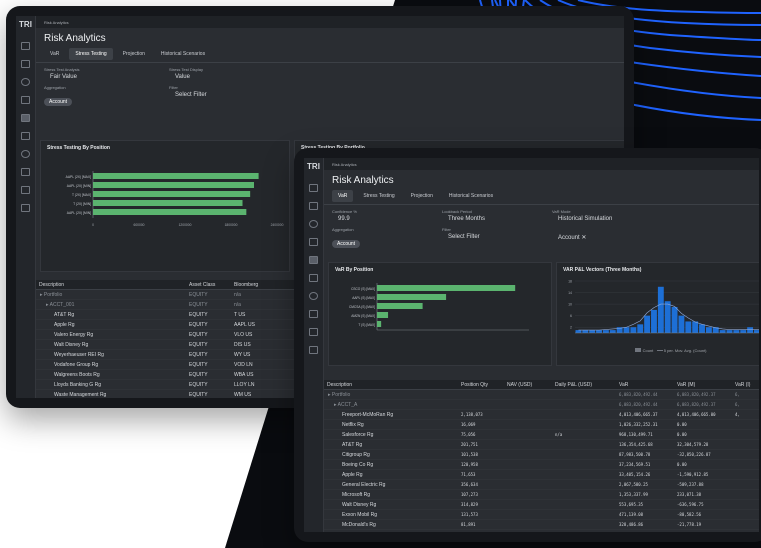 The image size is (761, 548). What do you see at coordinates (633, 484) in the screenshot?
I see `table-cell: 2,067,580.25` at bounding box center [633, 484].